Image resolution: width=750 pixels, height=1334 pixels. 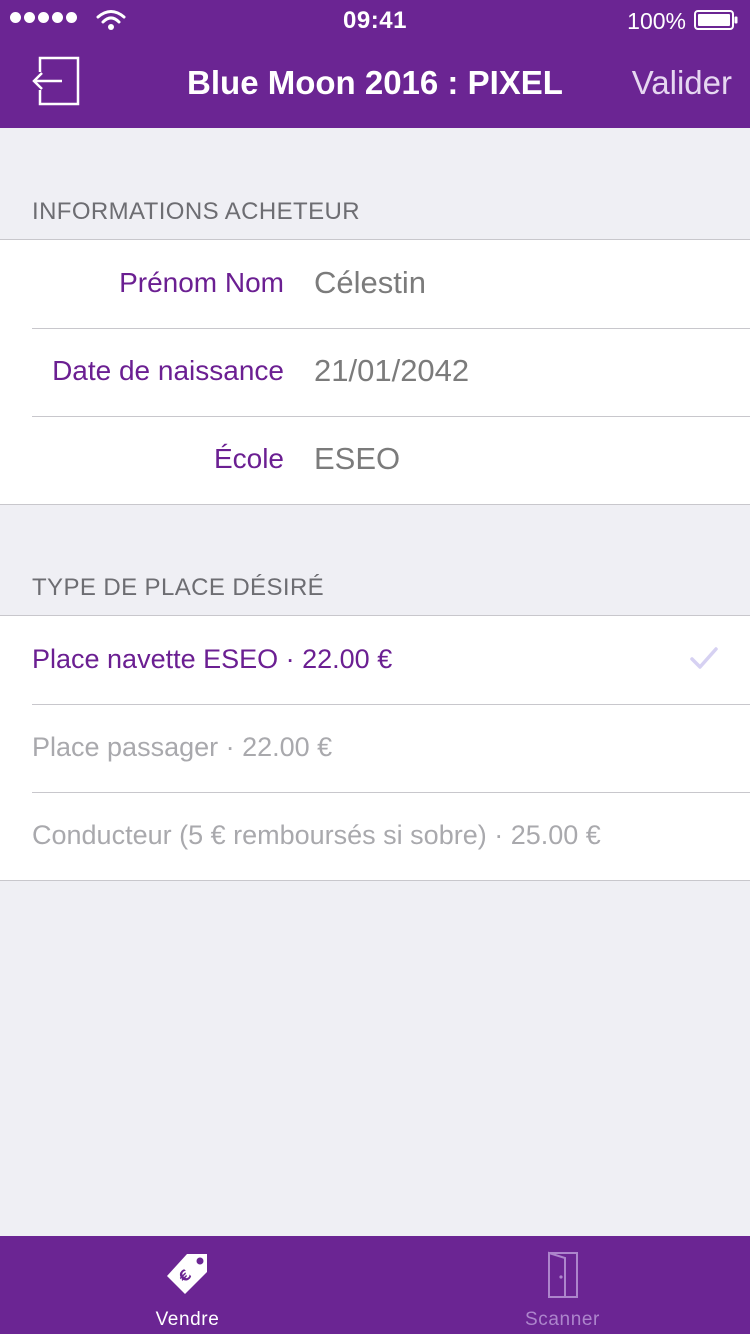 What do you see at coordinates (562, 1274) in the screenshot?
I see `door-icon` at bounding box center [562, 1274].